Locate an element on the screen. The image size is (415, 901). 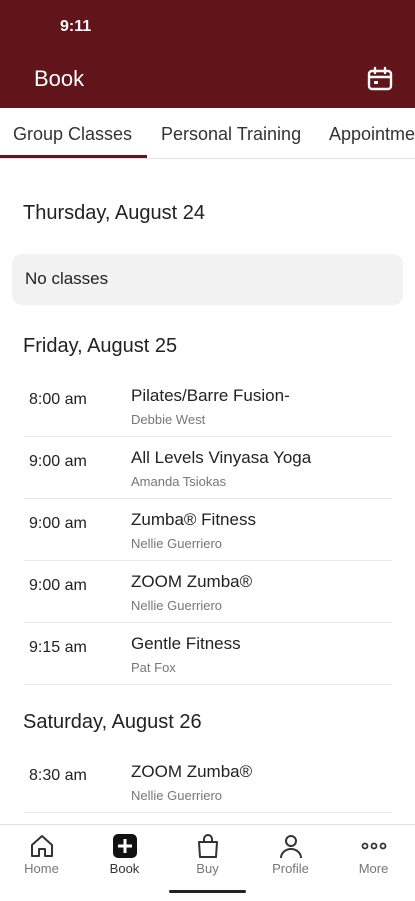
class-instructor: Pat Fox is located at coordinates (153, 667).